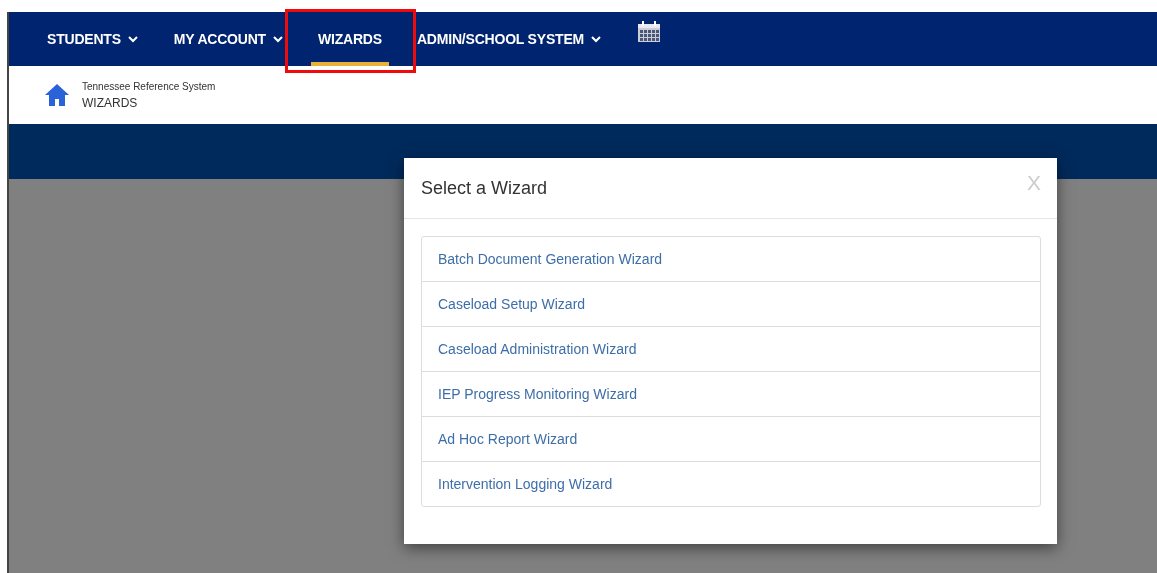 Image resolution: width=1157 pixels, height=573 pixels. I want to click on wizard-link: Caseload Setup Wizard, so click(731, 303).